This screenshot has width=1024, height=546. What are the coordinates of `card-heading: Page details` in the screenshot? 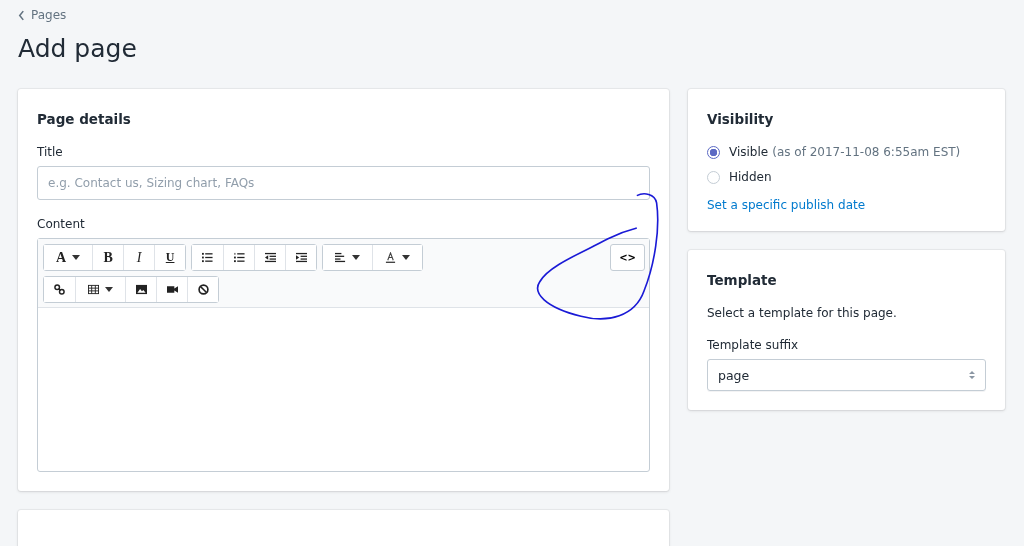 It's located at (84, 119).